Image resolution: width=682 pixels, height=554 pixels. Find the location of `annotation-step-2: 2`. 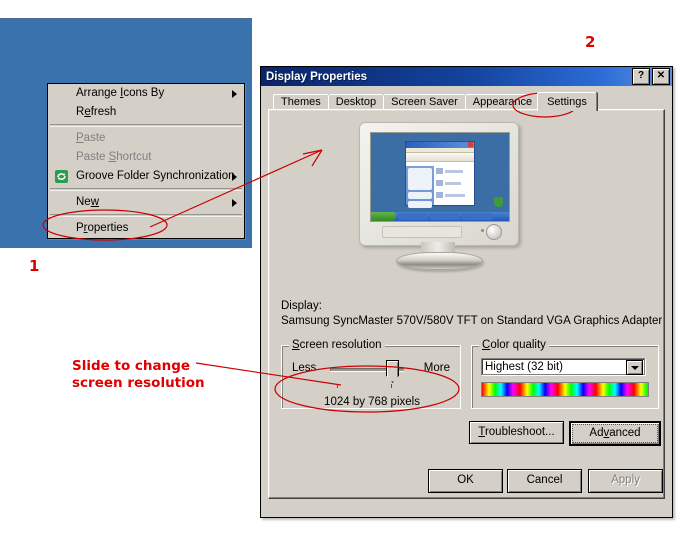

annotation-step-2: 2 is located at coordinates (590, 42).